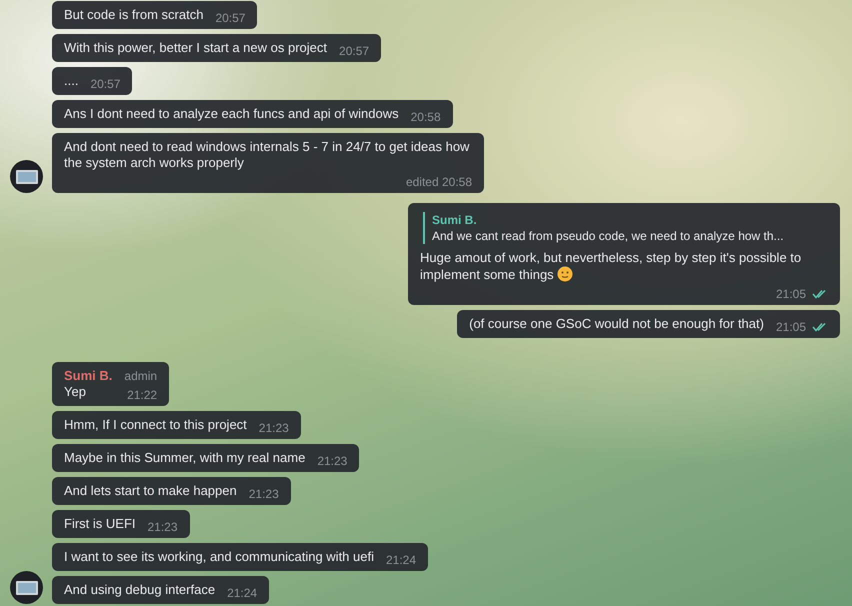 The image size is (852, 606). What do you see at coordinates (142, 395) in the screenshot?
I see `message-time: 21:22` at bounding box center [142, 395].